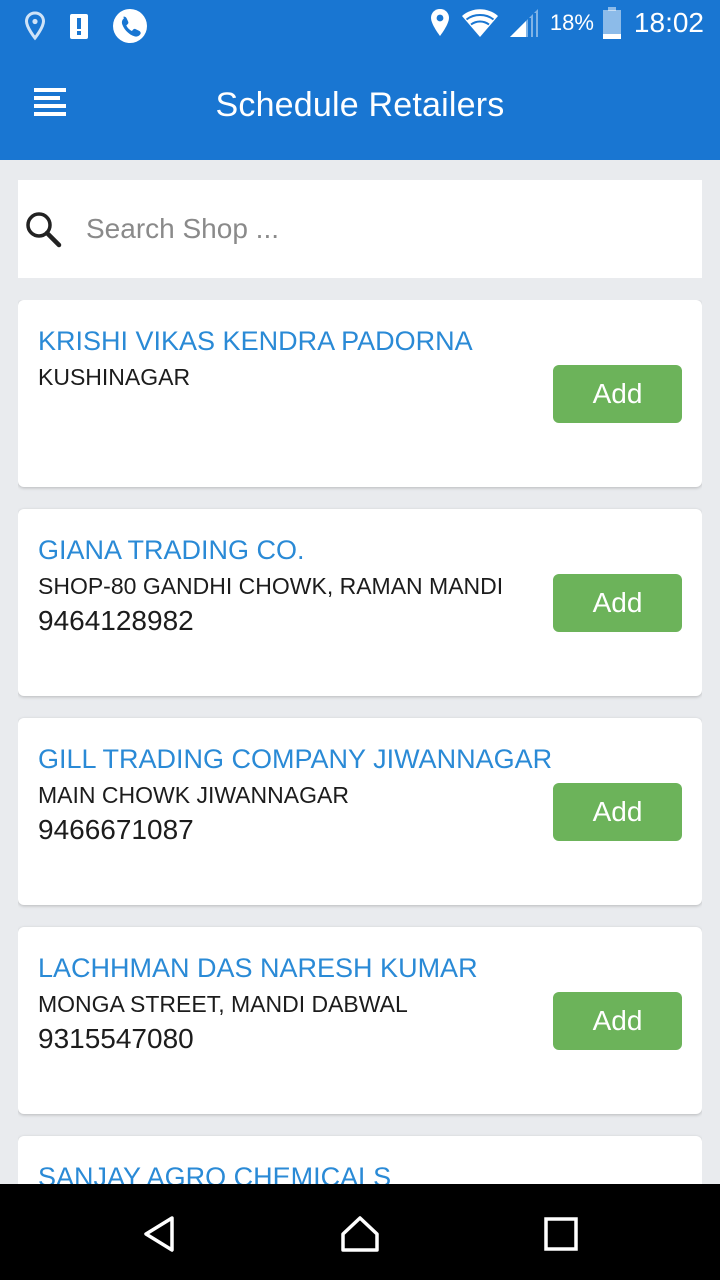  I want to click on page-title: Schedule Retailers, so click(360, 105).